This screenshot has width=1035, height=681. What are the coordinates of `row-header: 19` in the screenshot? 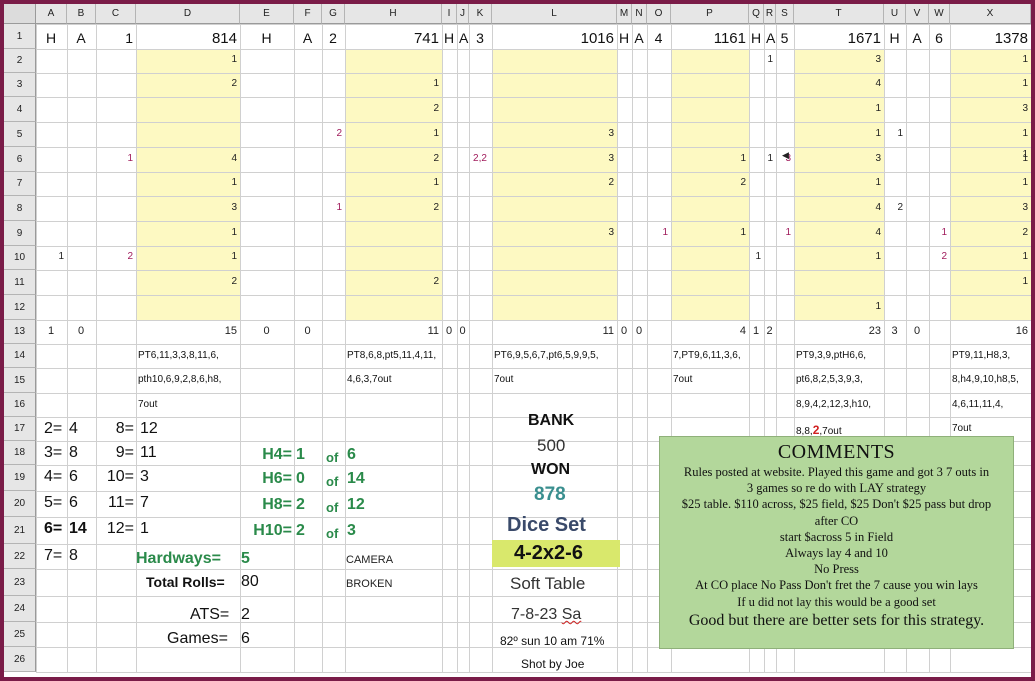 It's located at (20, 478).